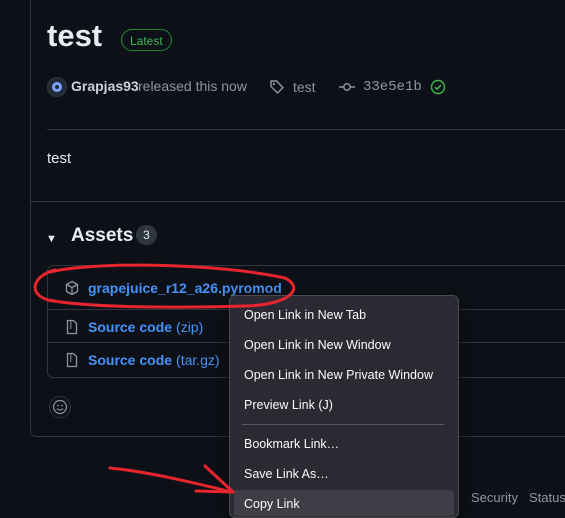 Image resolution: width=565 pixels, height=518 pixels. I want to click on avatar-icon, so click(57, 87).